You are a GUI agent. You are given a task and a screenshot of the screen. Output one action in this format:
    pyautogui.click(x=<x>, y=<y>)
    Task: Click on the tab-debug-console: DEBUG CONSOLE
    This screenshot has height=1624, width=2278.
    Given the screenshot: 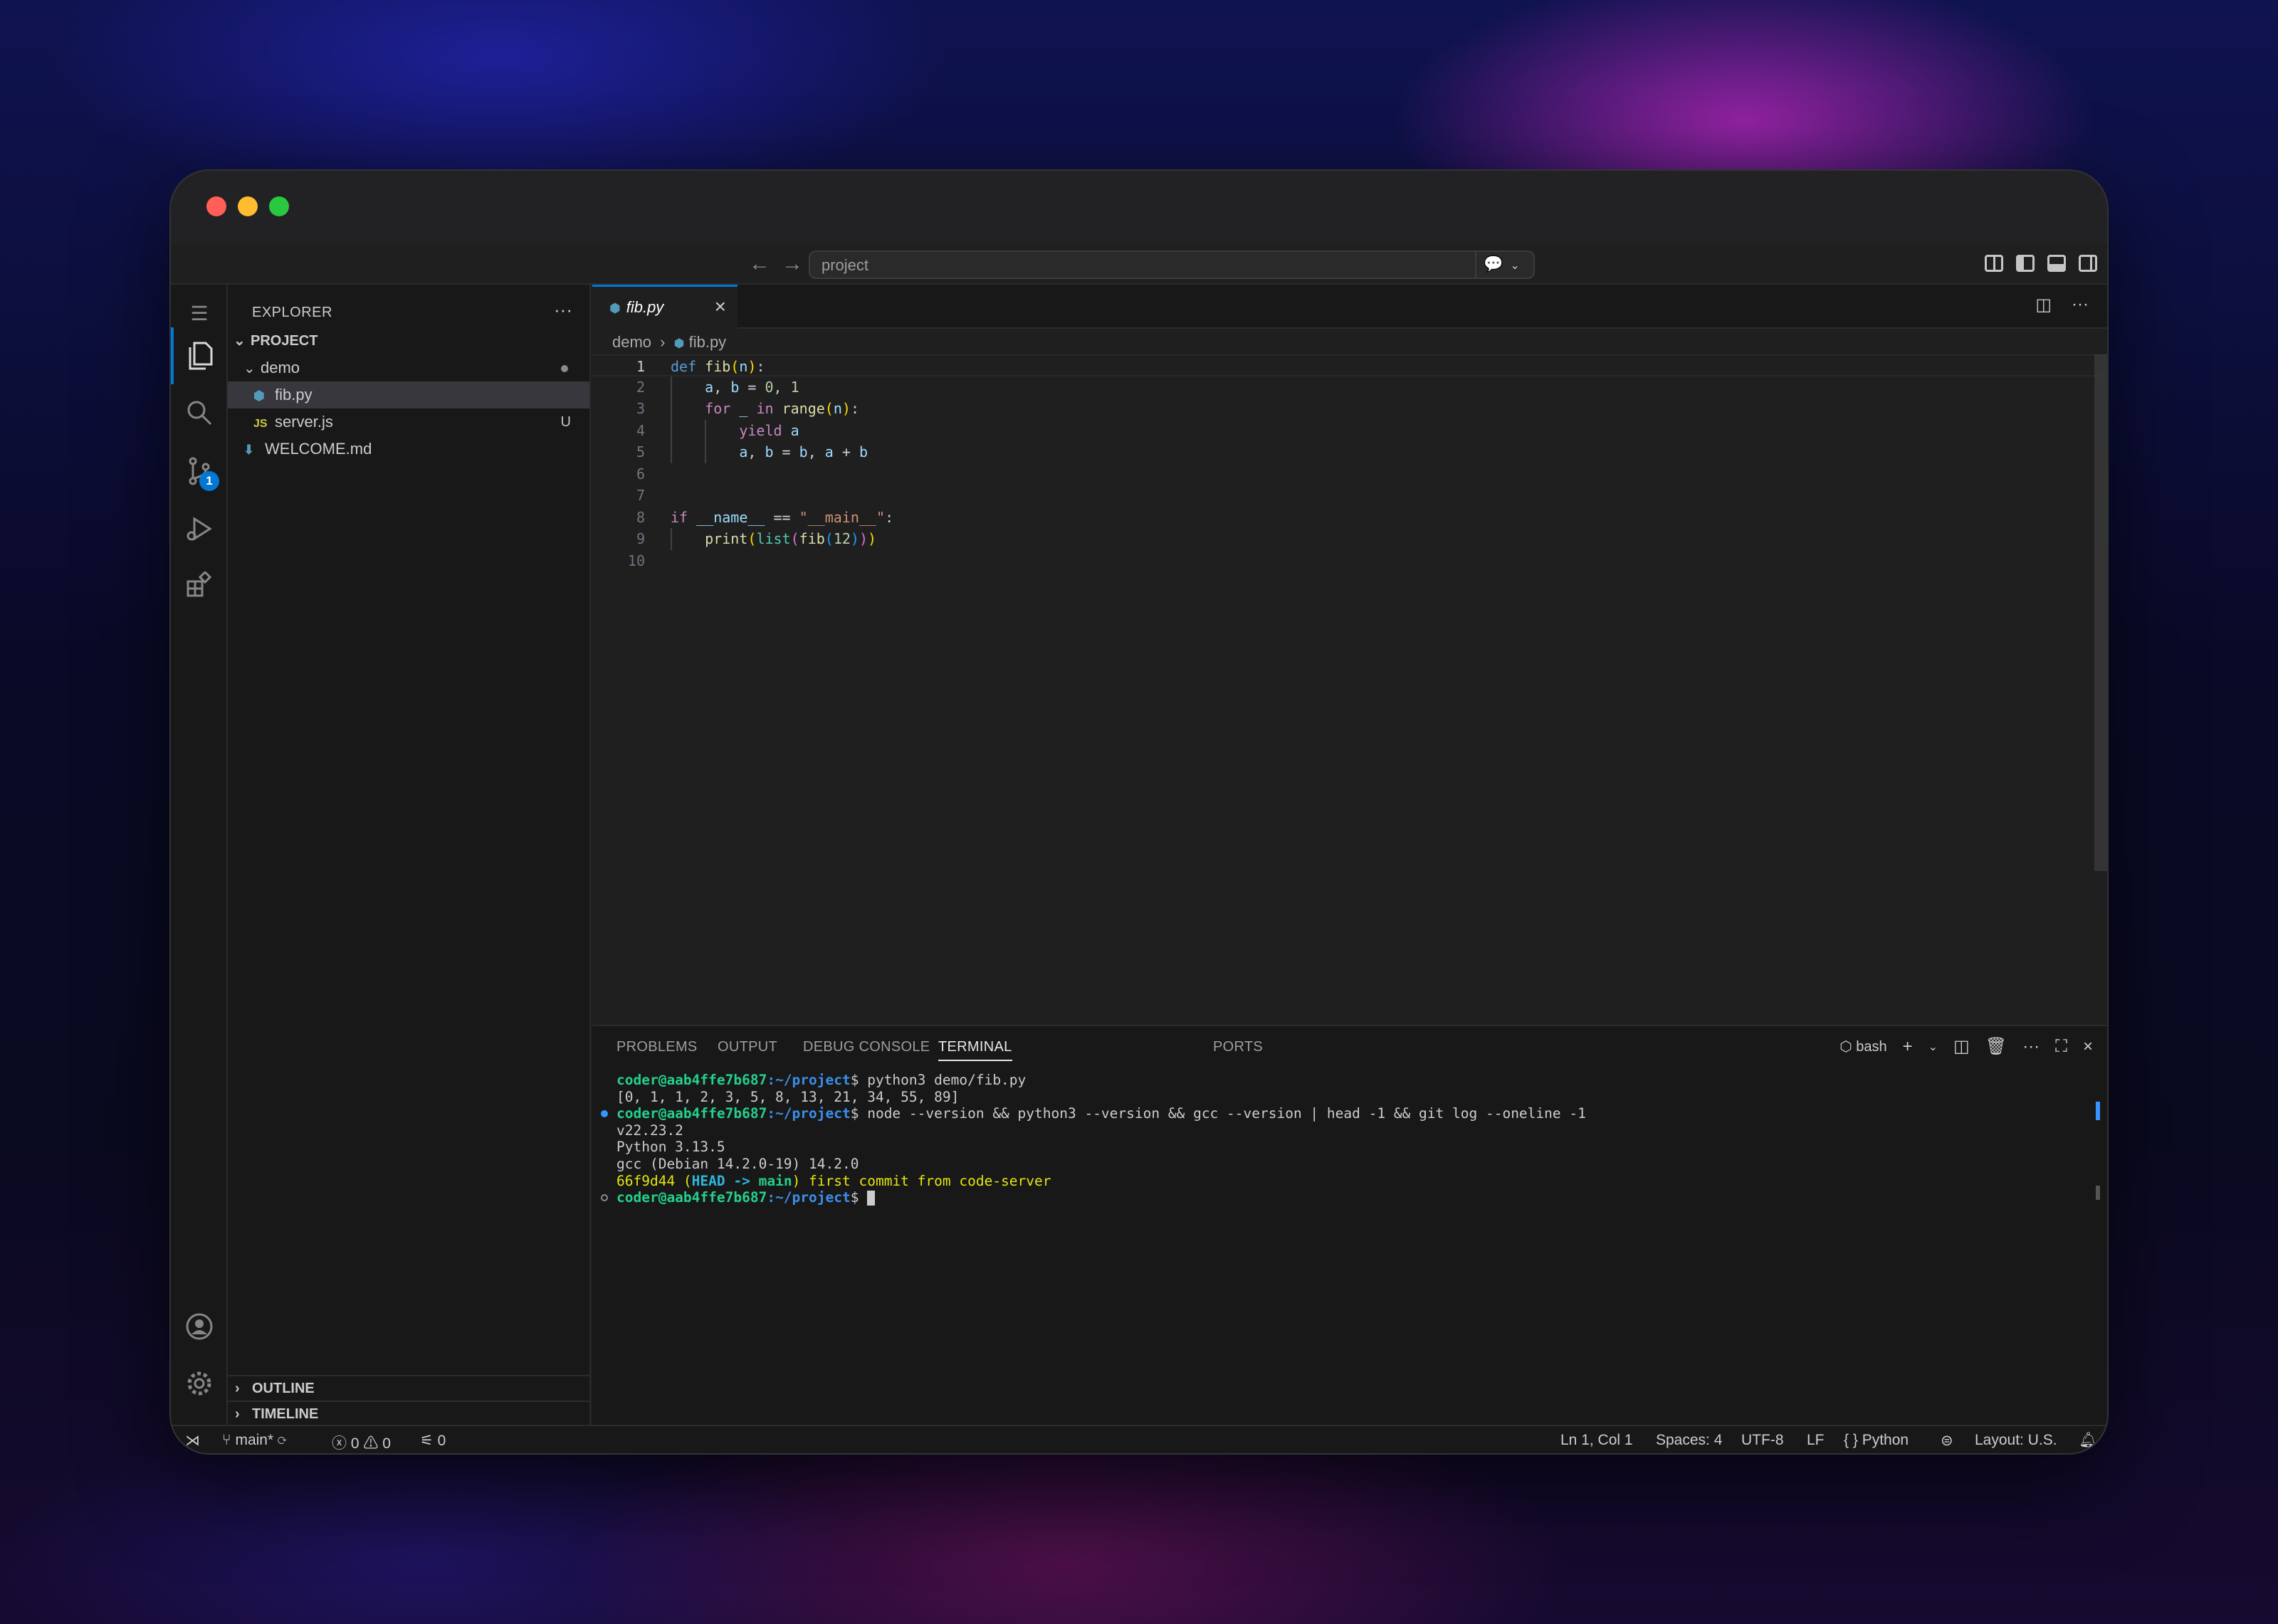 What is the action you would take?
    pyautogui.click(x=867, y=1047)
    